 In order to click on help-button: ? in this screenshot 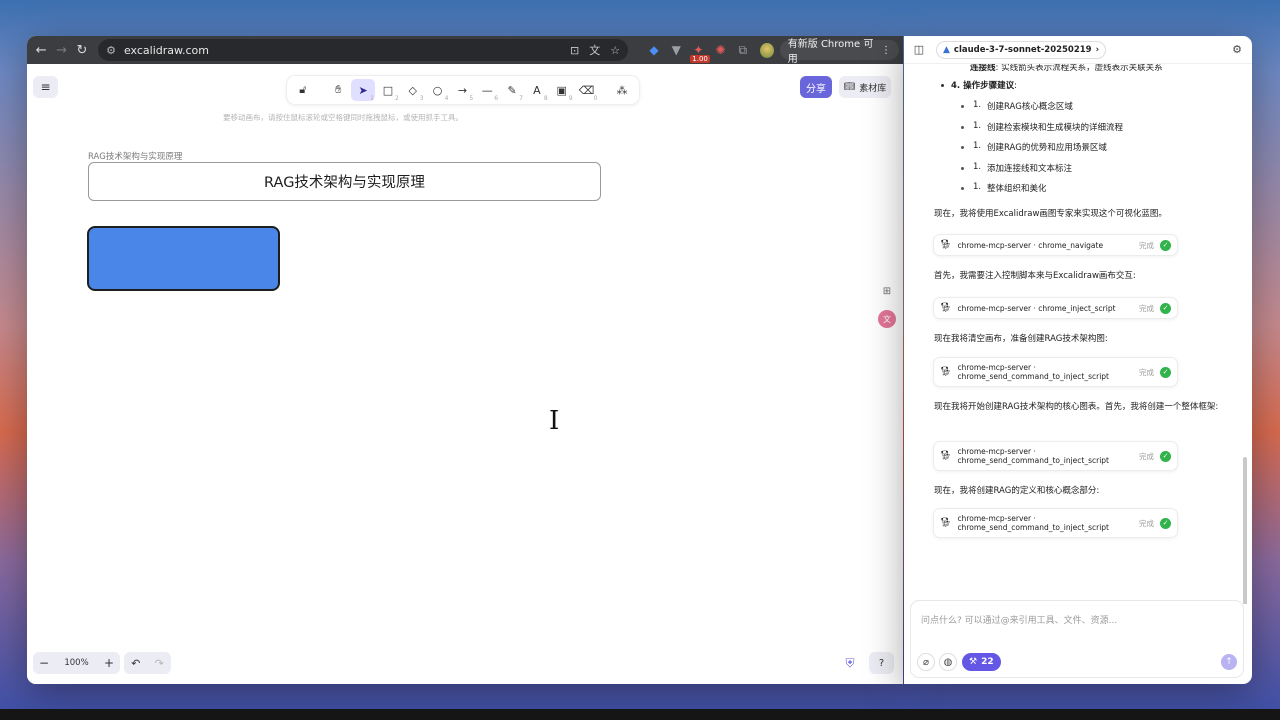, I will do `click(881, 663)`.